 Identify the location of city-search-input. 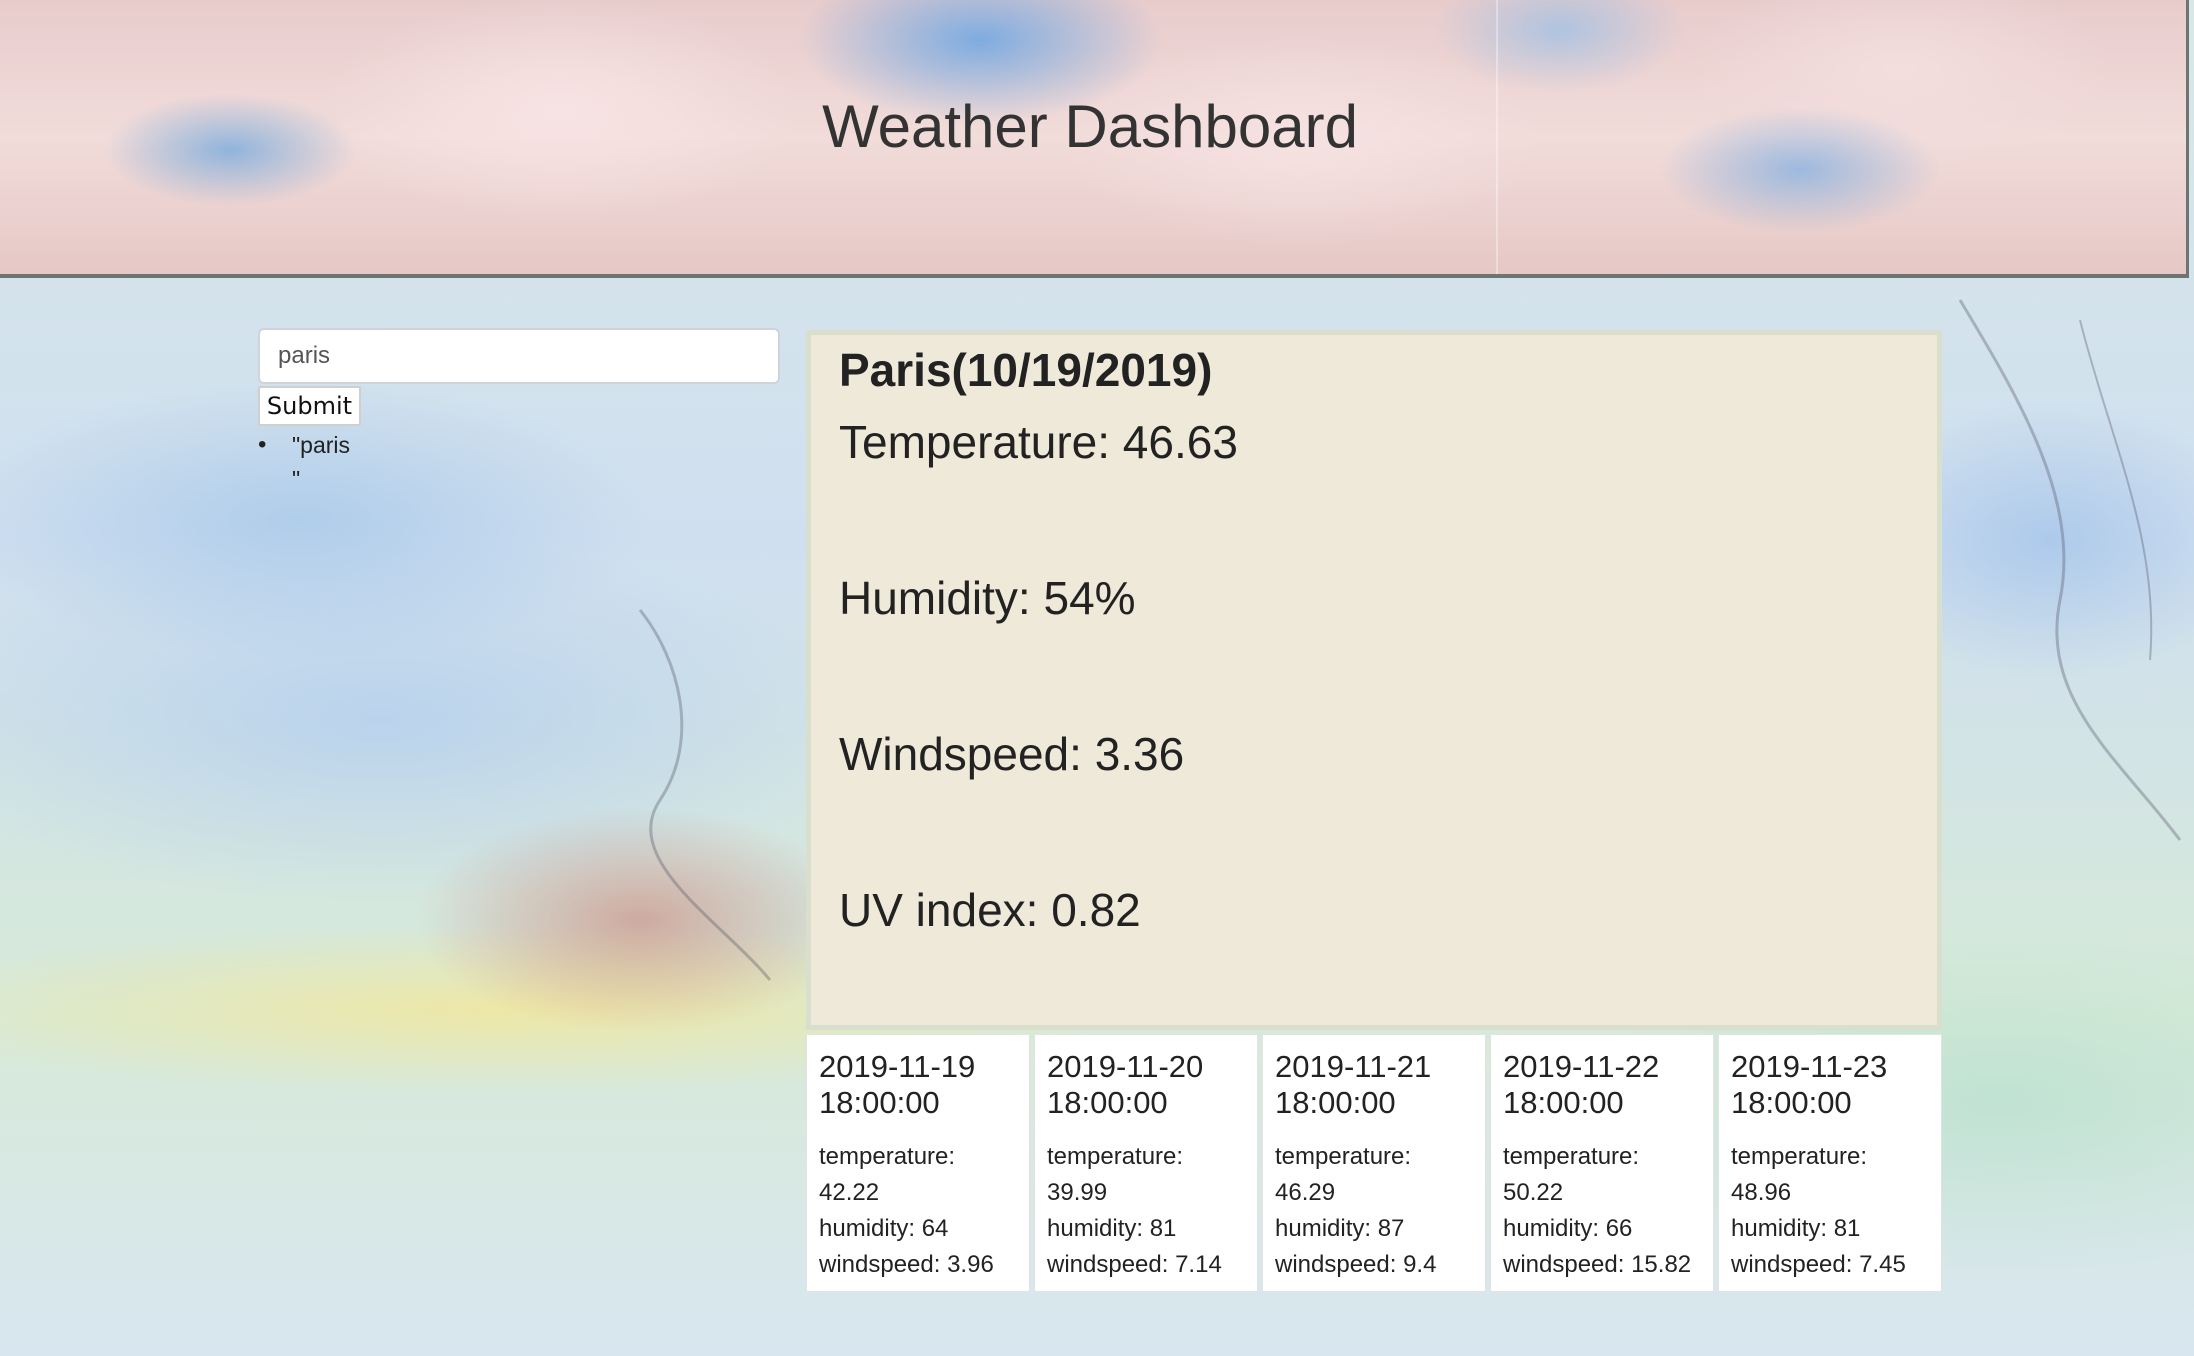
(519, 356).